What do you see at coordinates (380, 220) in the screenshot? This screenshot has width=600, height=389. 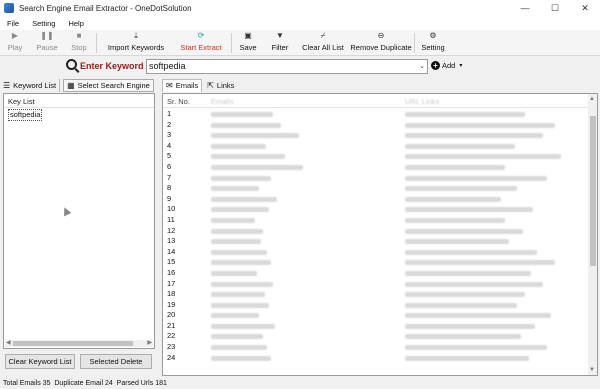 I see `table-row: 11` at bounding box center [380, 220].